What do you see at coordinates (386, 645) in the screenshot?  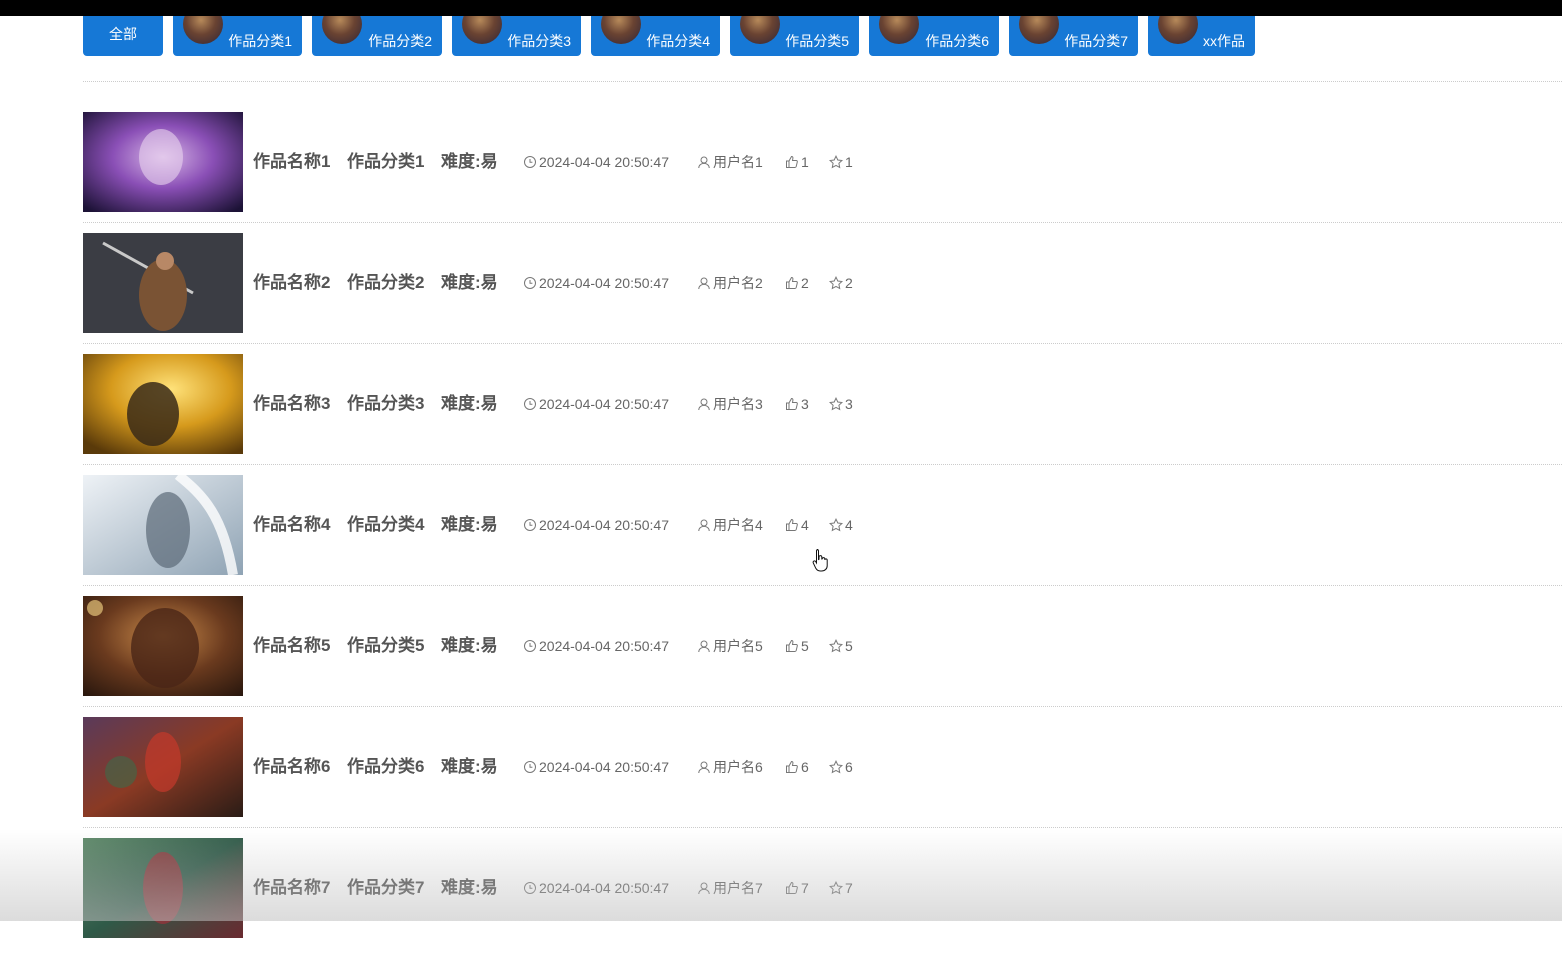 I see `work-category: 作品分类5` at bounding box center [386, 645].